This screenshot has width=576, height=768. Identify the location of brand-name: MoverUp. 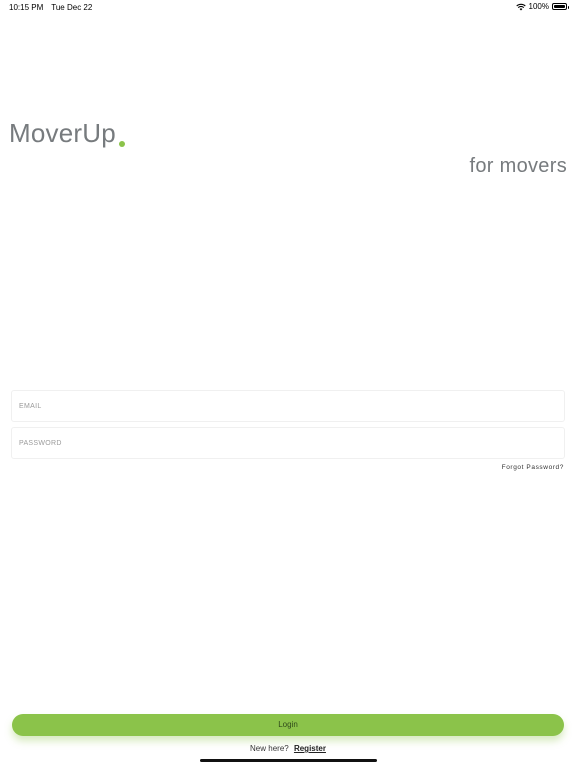
(62, 133).